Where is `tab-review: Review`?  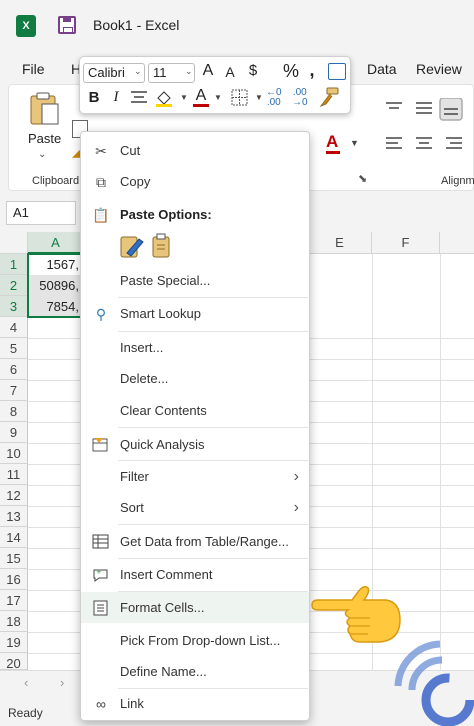
tab-review: Review is located at coordinates (439, 69).